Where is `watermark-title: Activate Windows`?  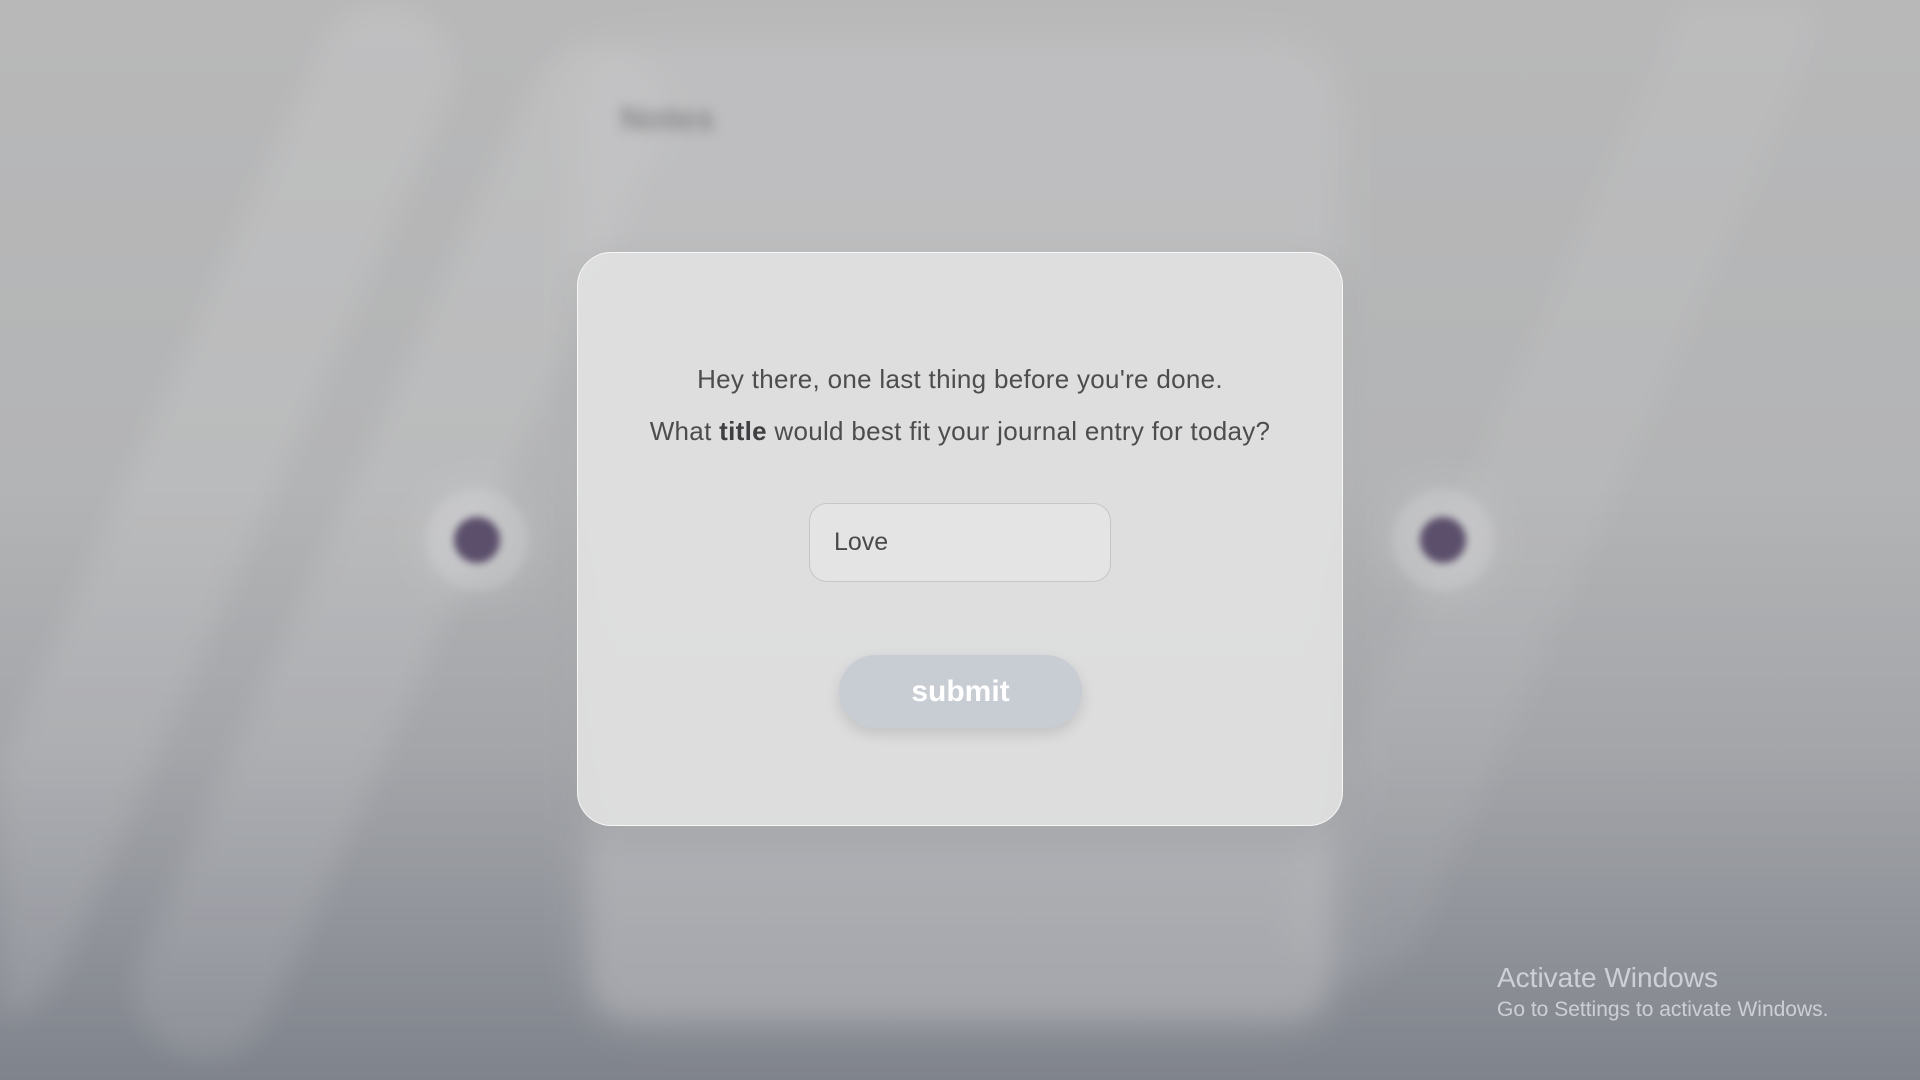 watermark-title: Activate Windows is located at coordinates (1607, 977).